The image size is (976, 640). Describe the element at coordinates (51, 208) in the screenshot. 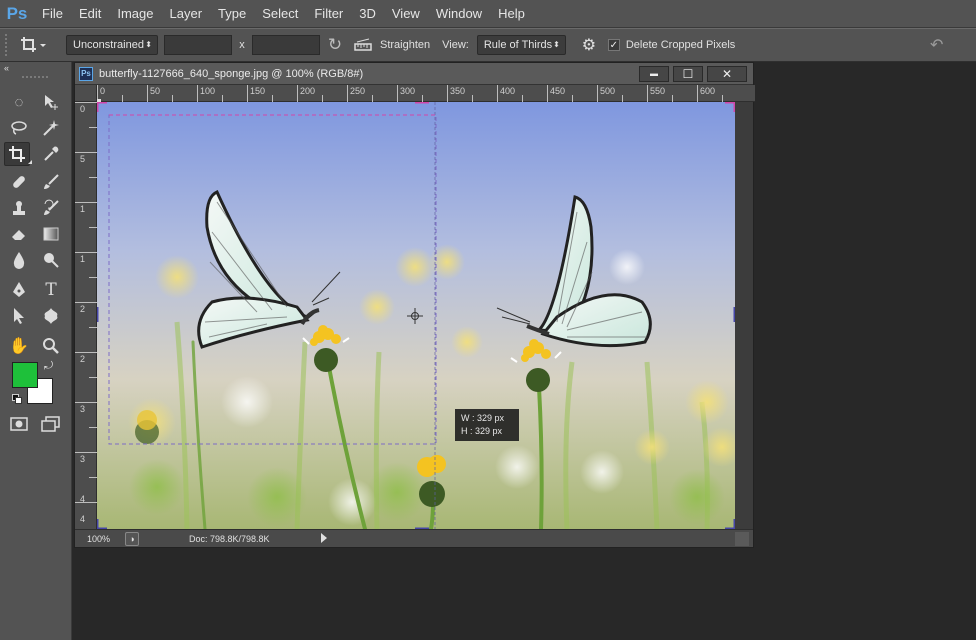

I see `history-brush-tool-icon` at that location.